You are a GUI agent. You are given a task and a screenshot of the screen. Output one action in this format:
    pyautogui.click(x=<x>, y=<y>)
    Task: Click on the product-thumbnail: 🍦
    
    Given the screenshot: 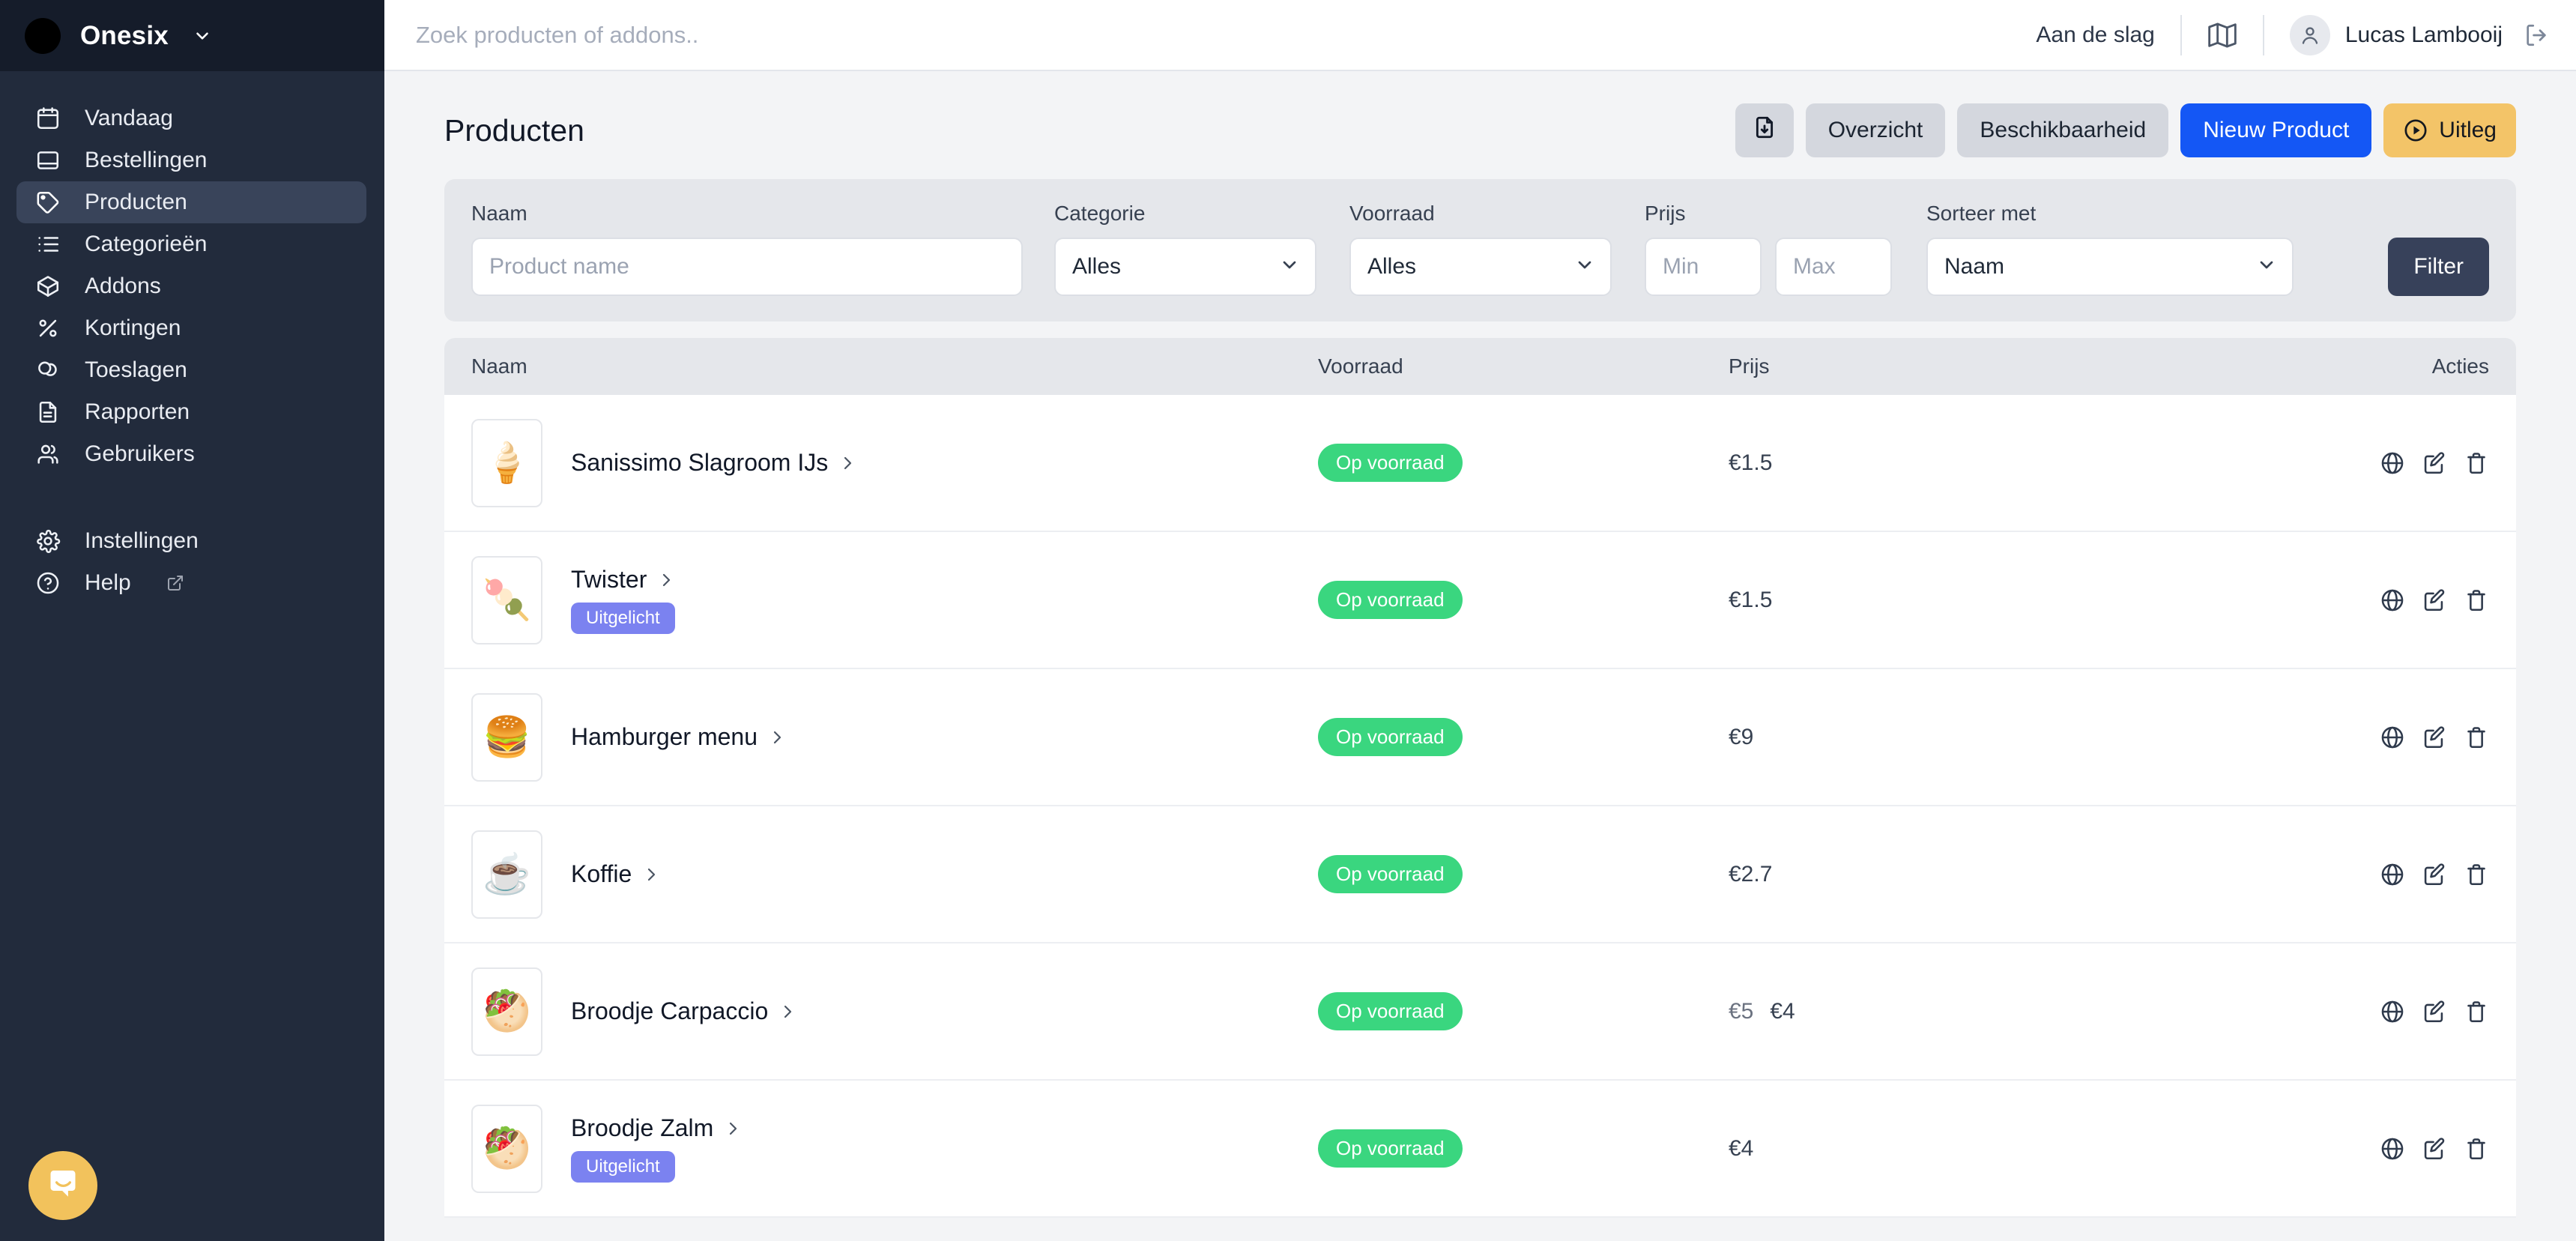 What is the action you would take?
    pyautogui.click(x=506, y=462)
    